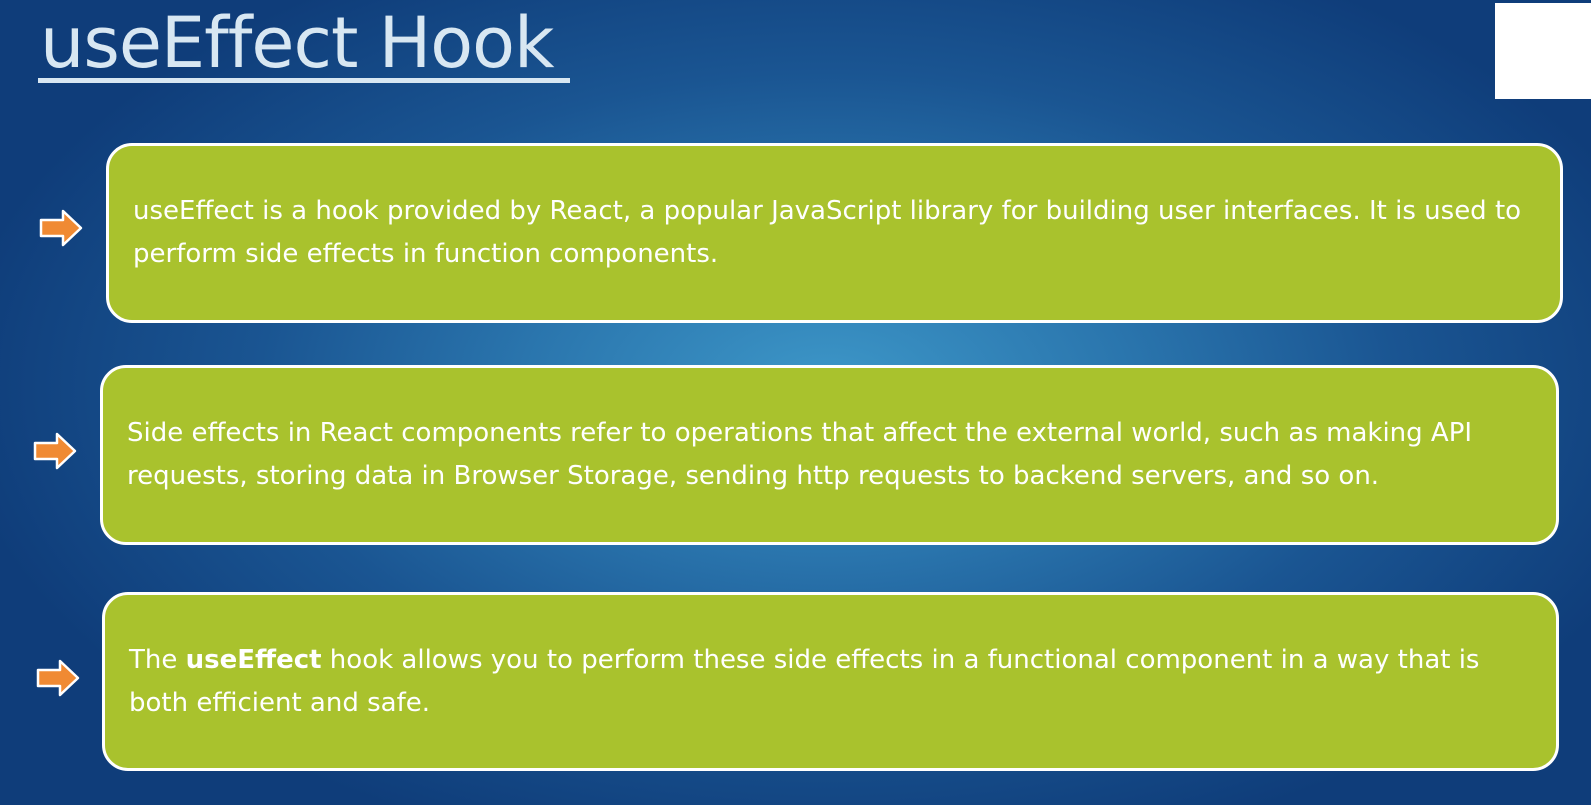 The height and width of the screenshot is (805, 1591). What do you see at coordinates (304, 80) in the screenshot?
I see `title-underline` at bounding box center [304, 80].